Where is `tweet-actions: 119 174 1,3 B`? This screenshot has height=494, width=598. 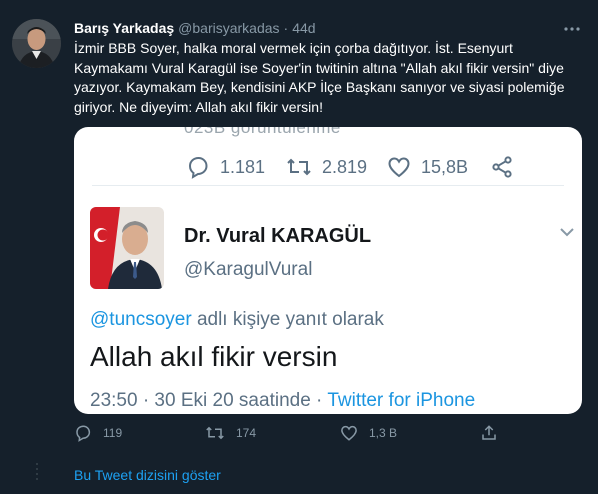 tweet-actions: 119 174 1,3 B is located at coordinates (329, 436).